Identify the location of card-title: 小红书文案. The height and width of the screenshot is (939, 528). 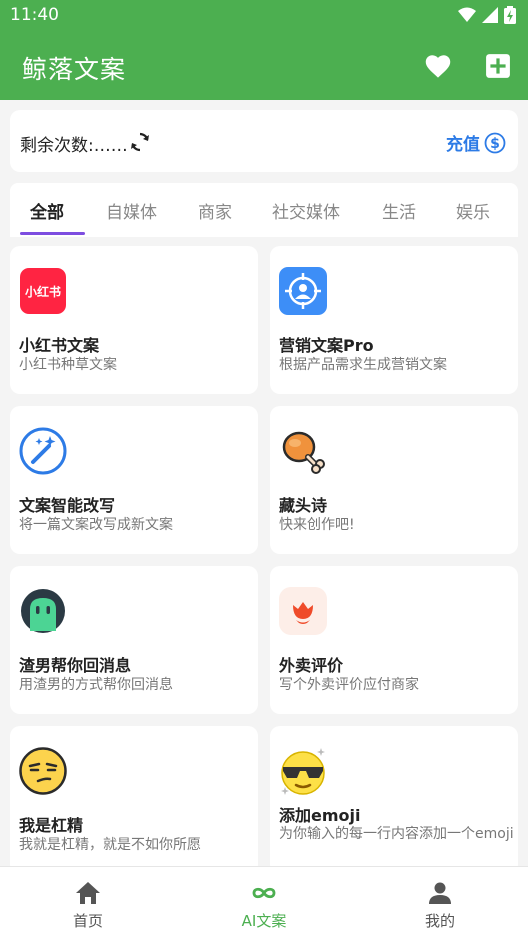
(59, 345).